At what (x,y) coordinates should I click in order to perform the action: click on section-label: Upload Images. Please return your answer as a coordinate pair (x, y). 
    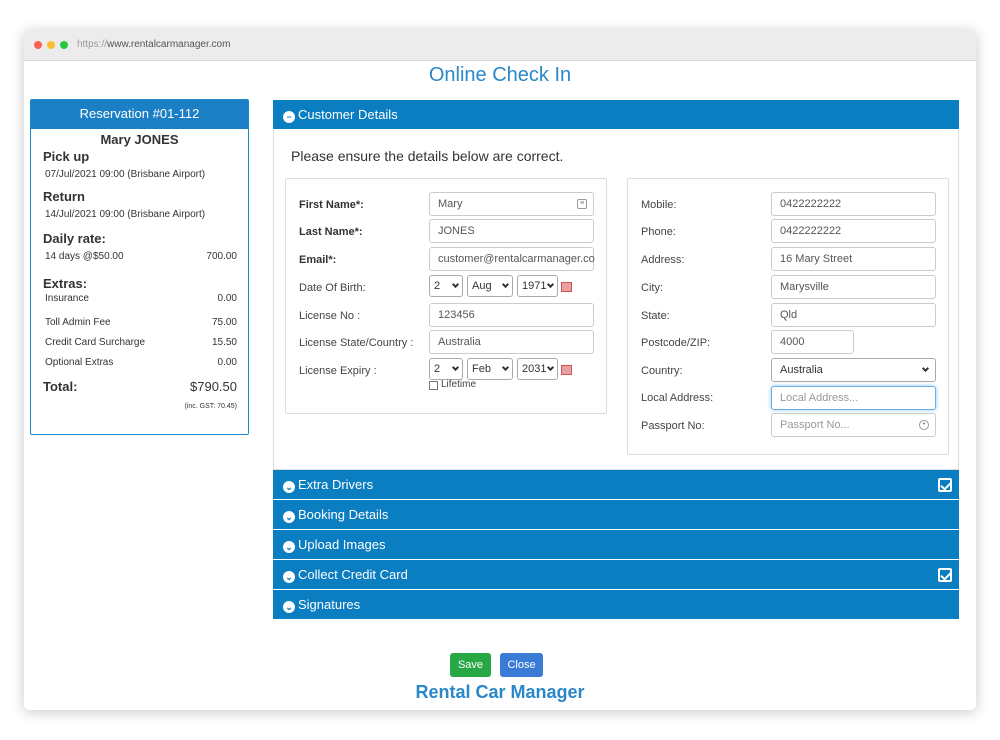
    Looking at the image, I should click on (342, 544).